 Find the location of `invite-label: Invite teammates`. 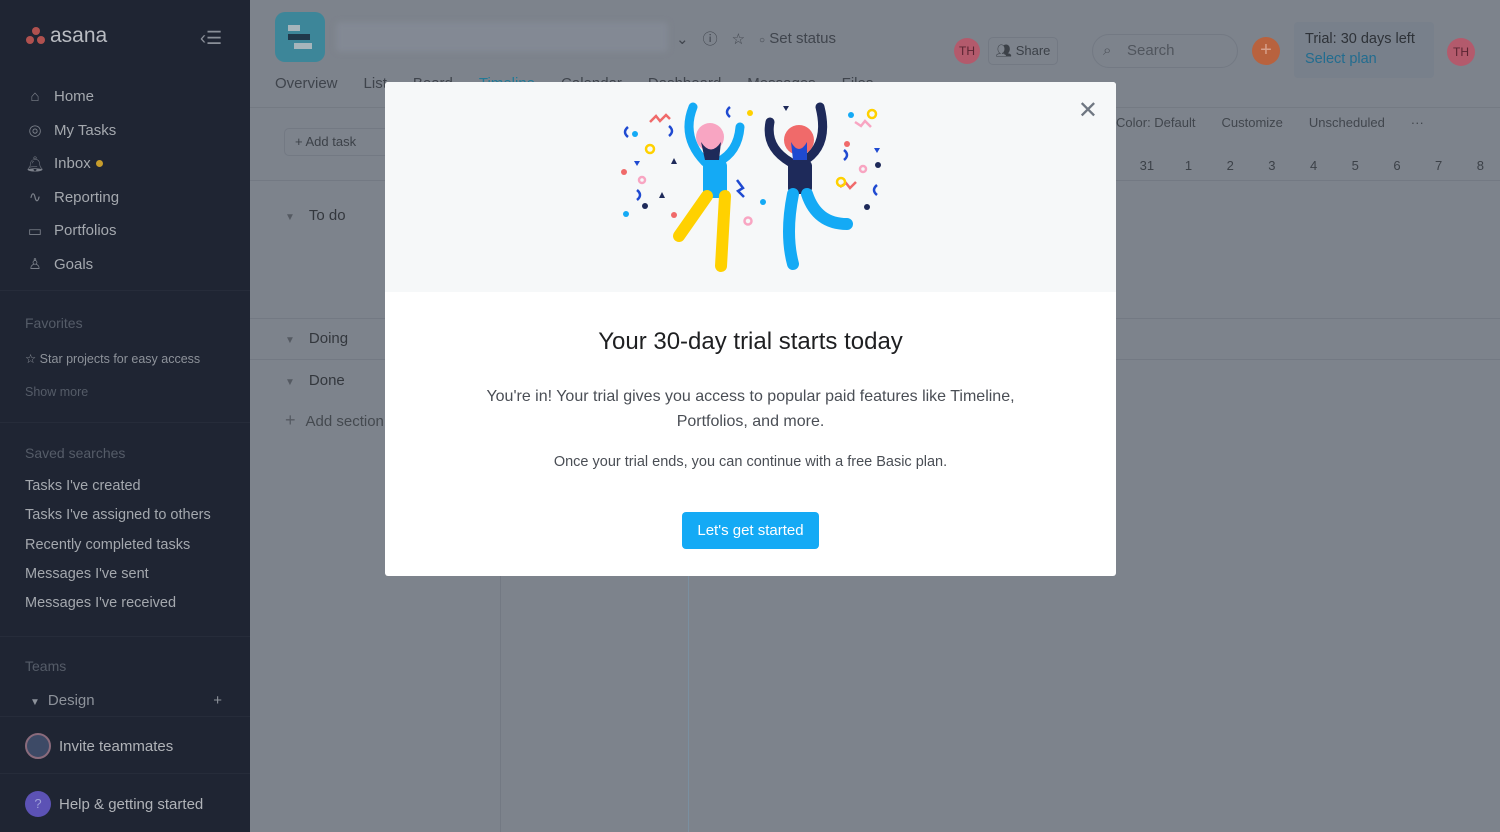

invite-label: Invite teammates is located at coordinates (116, 746).